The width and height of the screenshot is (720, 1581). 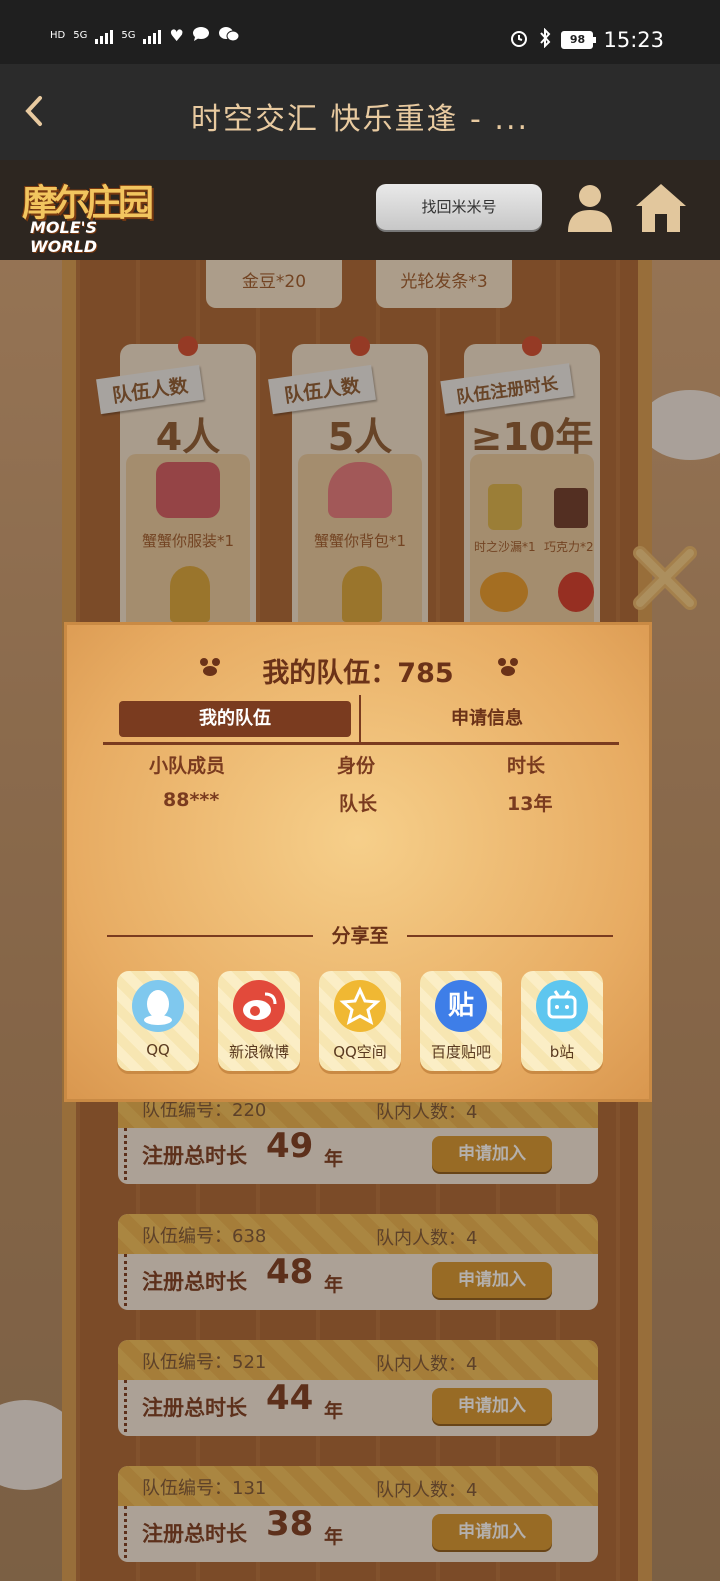 I want to click on home-icon, so click(x=661, y=208).